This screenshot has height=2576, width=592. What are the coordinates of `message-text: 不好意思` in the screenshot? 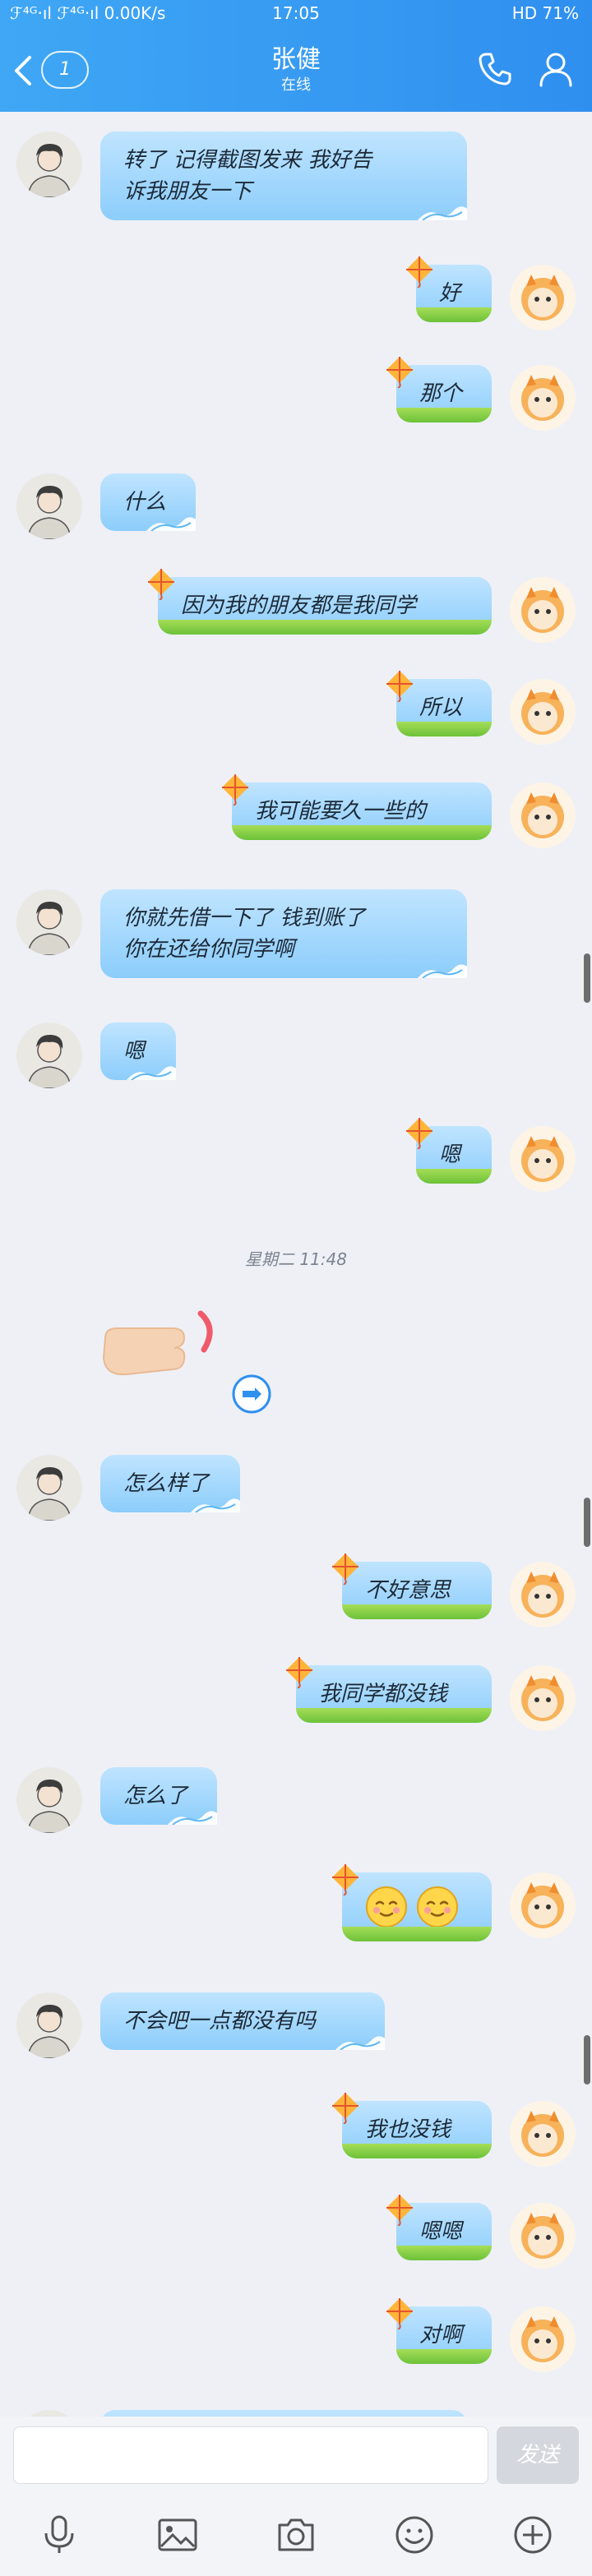 It's located at (408, 1591).